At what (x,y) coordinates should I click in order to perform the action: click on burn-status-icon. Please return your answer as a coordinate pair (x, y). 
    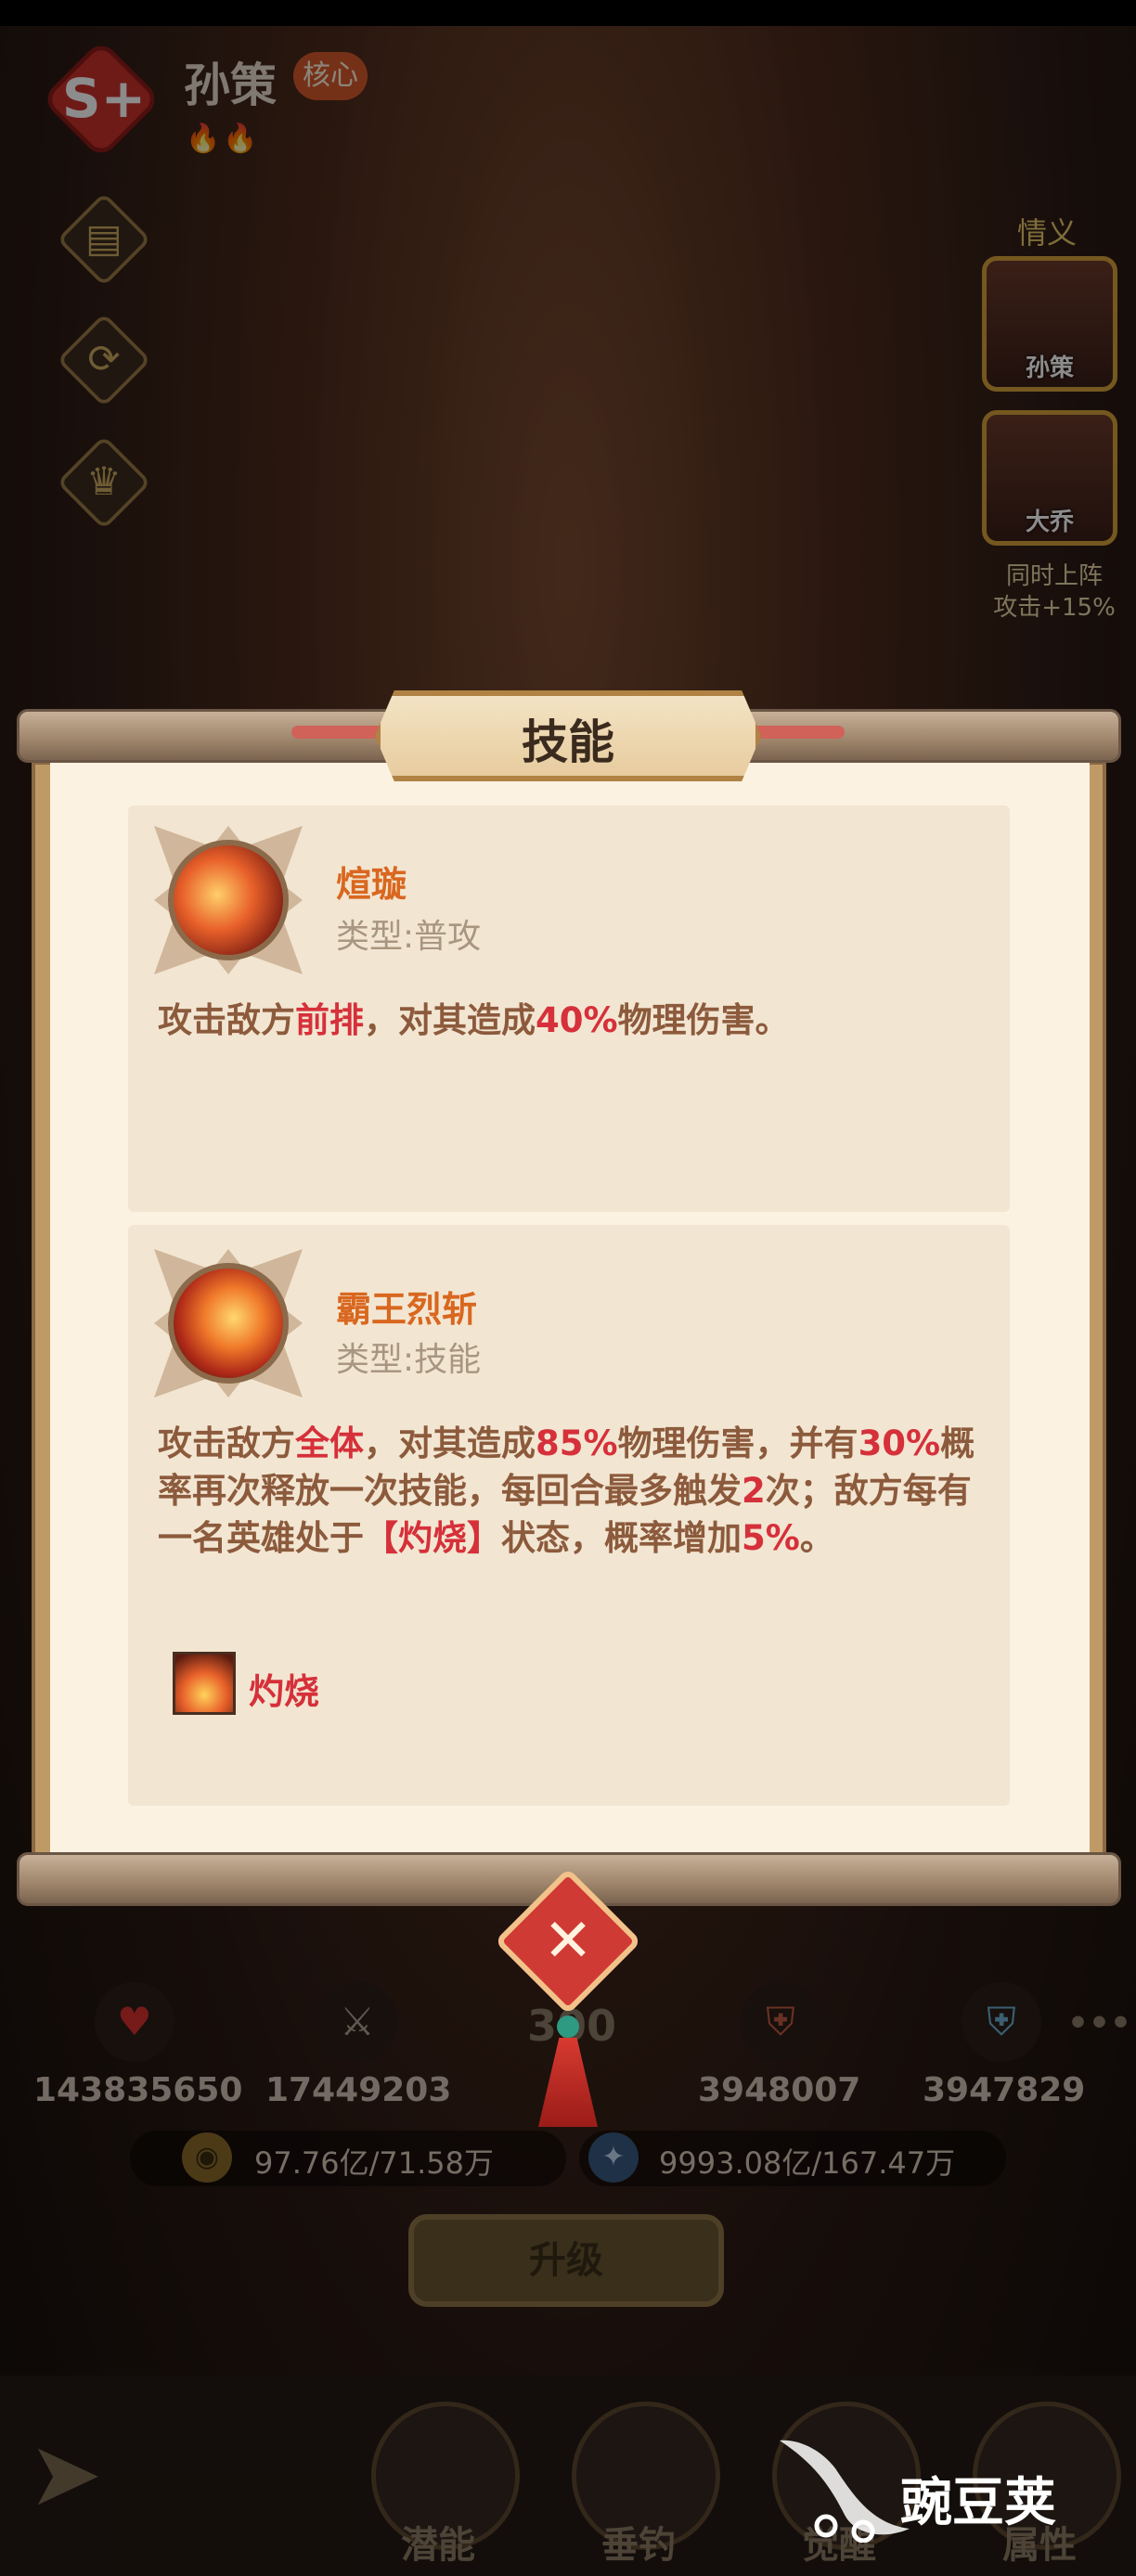
    Looking at the image, I should click on (204, 1683).